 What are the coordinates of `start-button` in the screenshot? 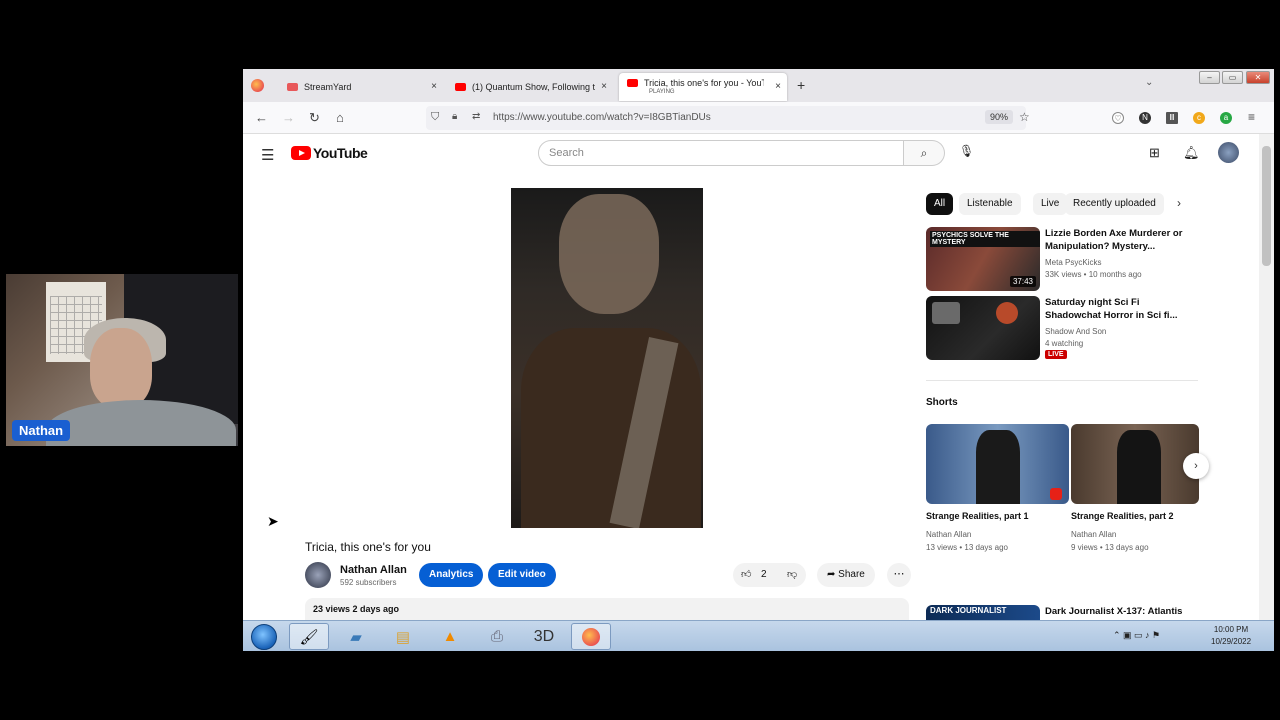 It's located at (264, 637).